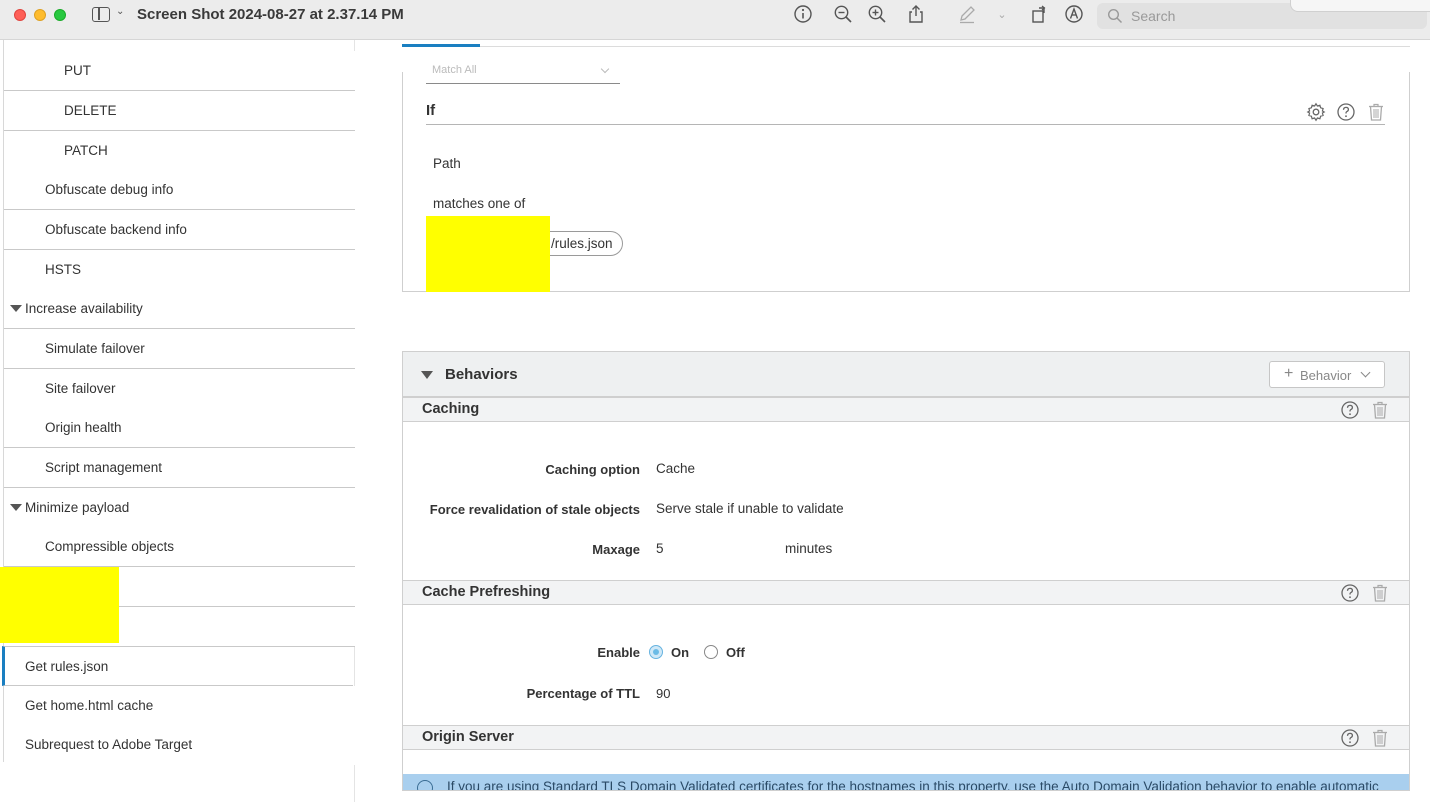 The width and height of the screenshot is (1430, 802). What do you see at coordinates (1316, 112) in the screenshot?
I see `gear-icon` at bounding box center [1316, 112].